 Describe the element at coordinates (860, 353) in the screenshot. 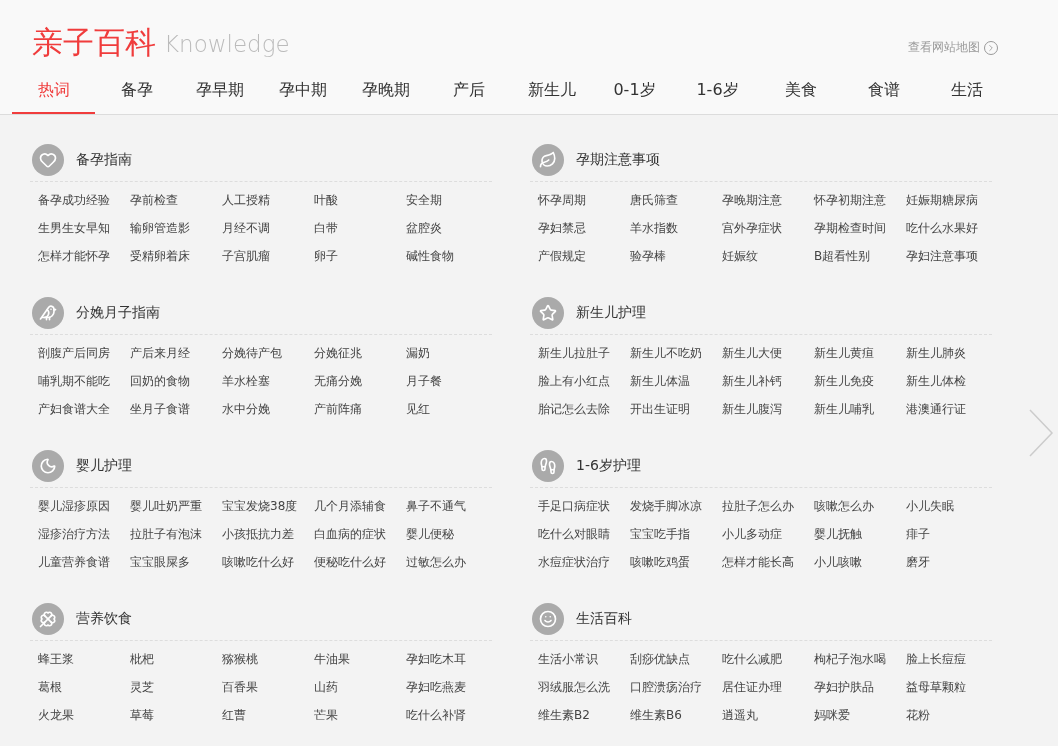

I see `topic-link: 新生儿黄疸` at that location.